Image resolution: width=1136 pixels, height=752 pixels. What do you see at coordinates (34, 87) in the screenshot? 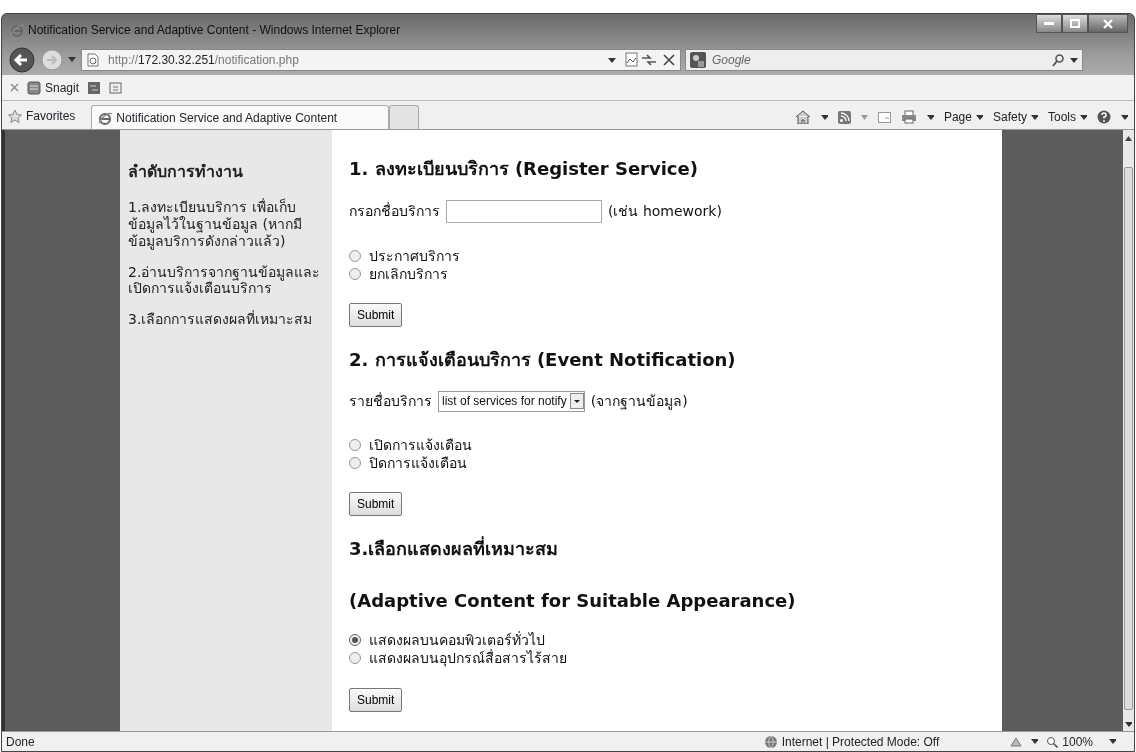
I see `app-icon` at bounding box center [34, 87].